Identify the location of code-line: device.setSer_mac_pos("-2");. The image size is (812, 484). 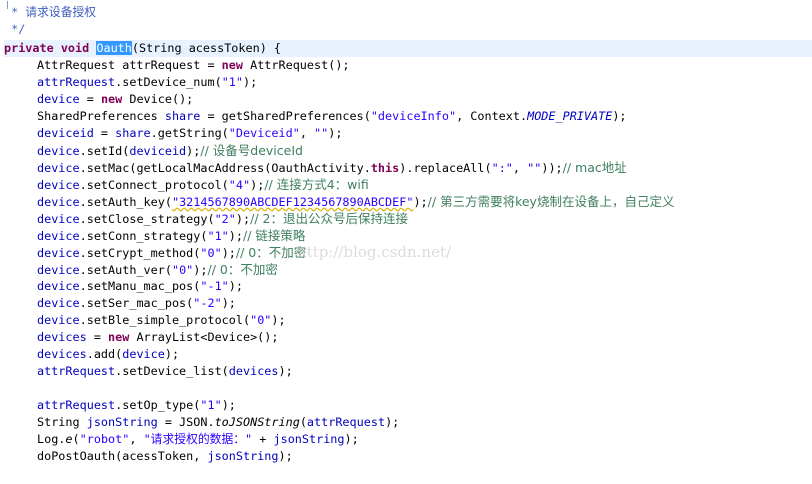
(408, 303).